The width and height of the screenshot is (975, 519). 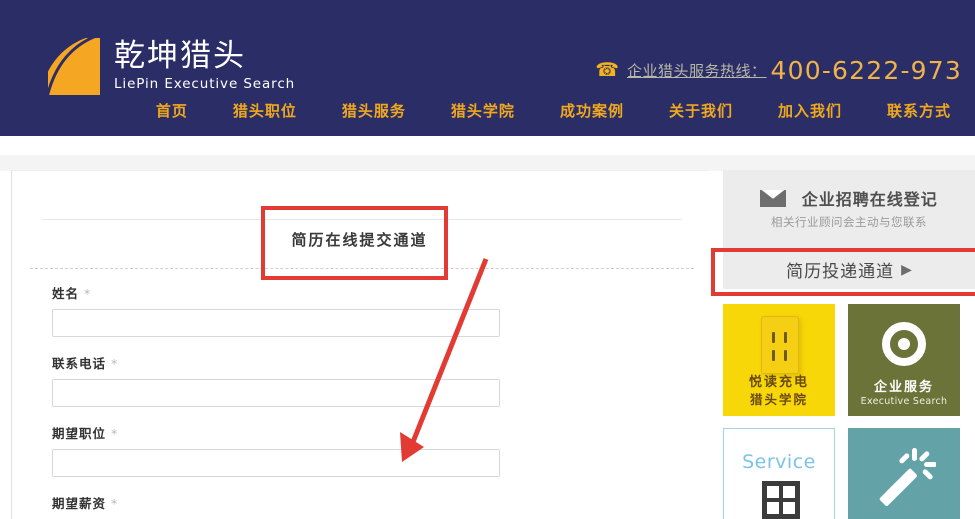 What do you see at coordinates (904, 344) in the screenshot?
I see `ring-target-icon` at bounding box center [904, 344].